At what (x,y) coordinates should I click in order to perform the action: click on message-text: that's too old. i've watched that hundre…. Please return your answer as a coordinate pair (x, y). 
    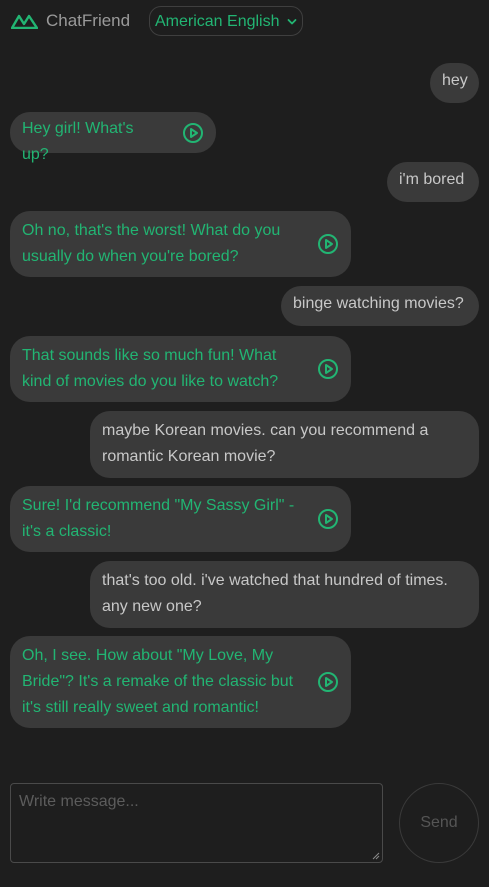
    Looking at the image, I should click on (275, 593).